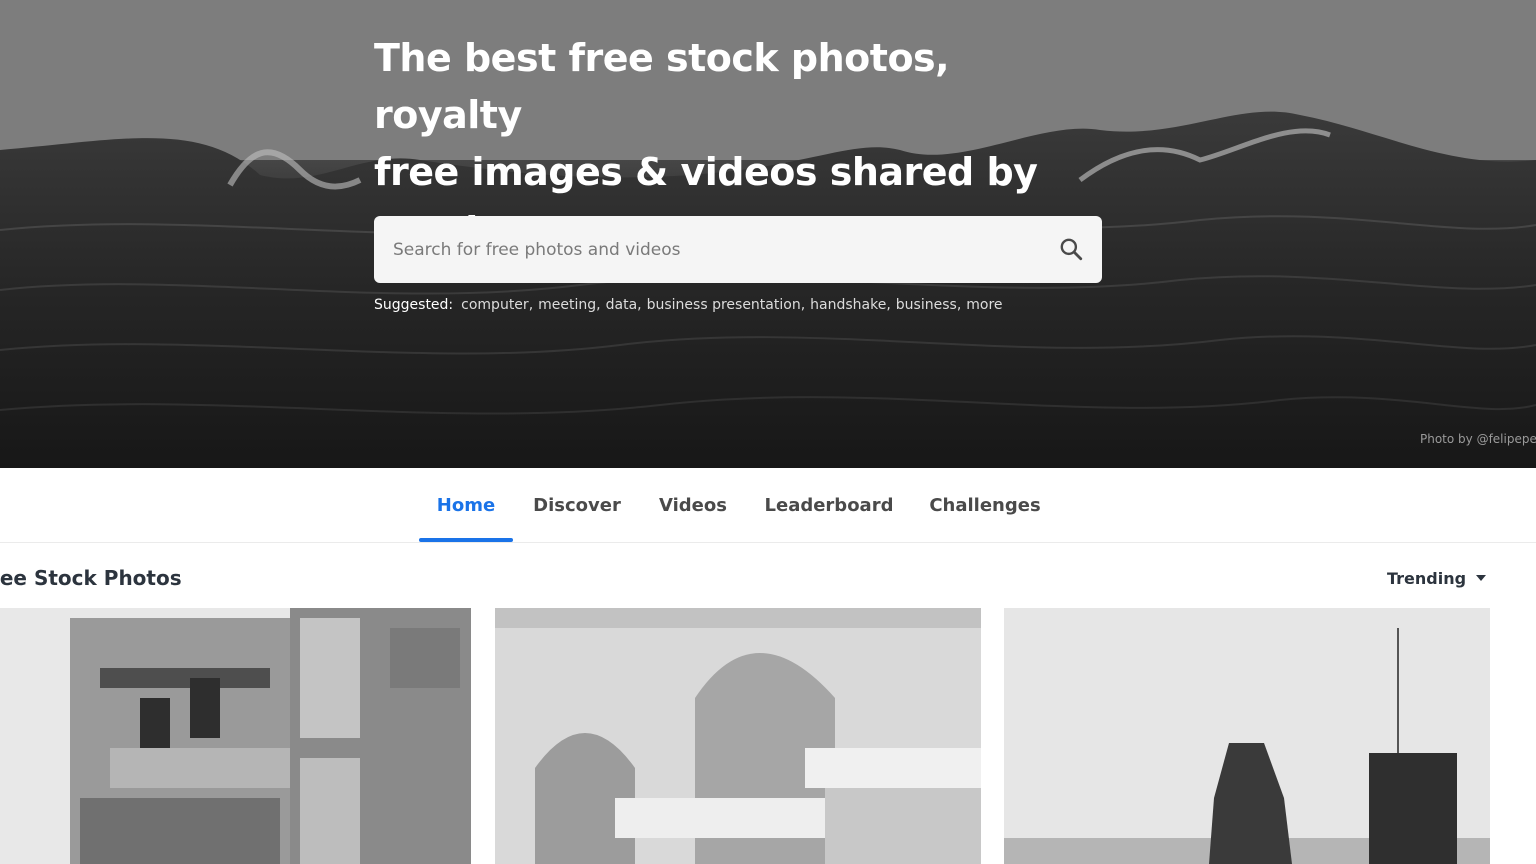  I want to click on photo-tile-building, so click(235, 736).